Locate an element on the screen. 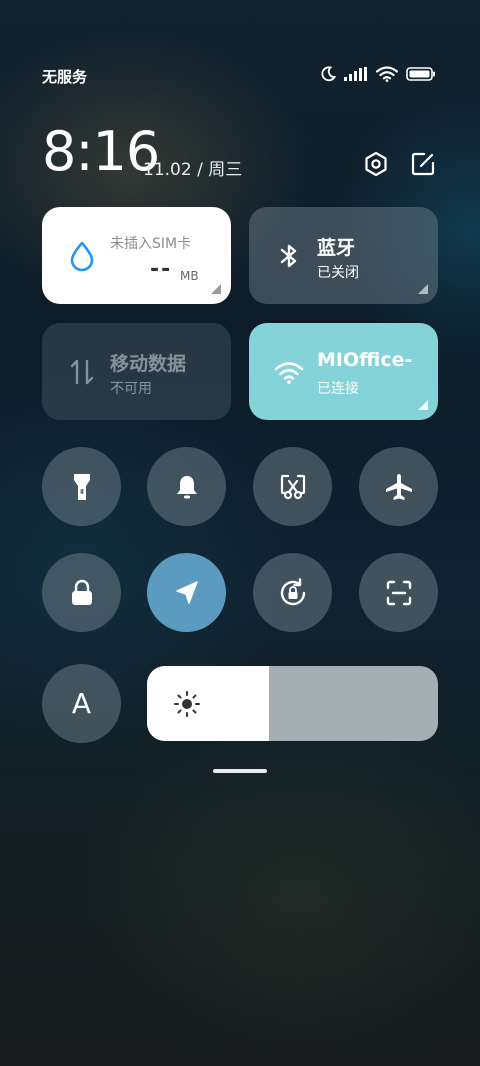  scanner-toggle is located at coordinates (398, 592).